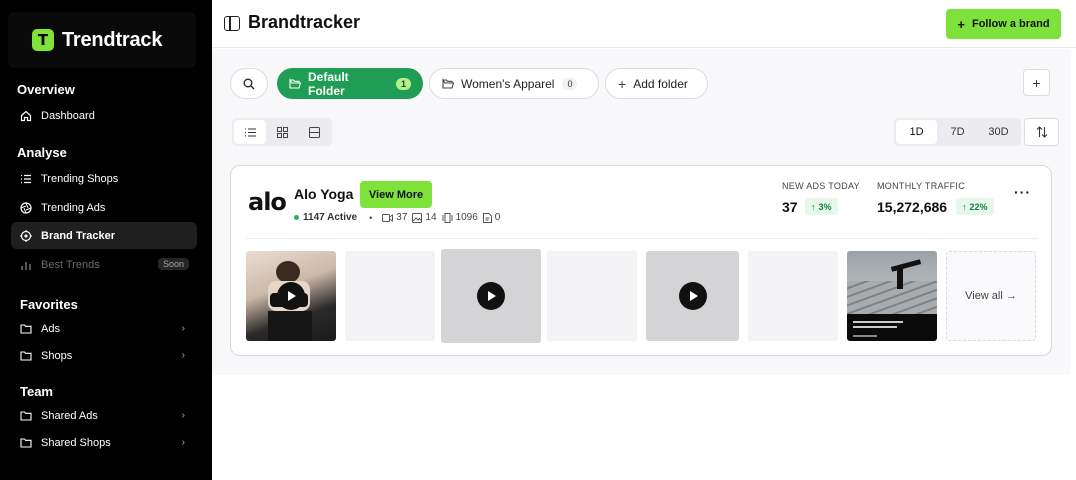  I want to click on folder-womens-apparel: Women's Apparel 0, so click(514, 83).